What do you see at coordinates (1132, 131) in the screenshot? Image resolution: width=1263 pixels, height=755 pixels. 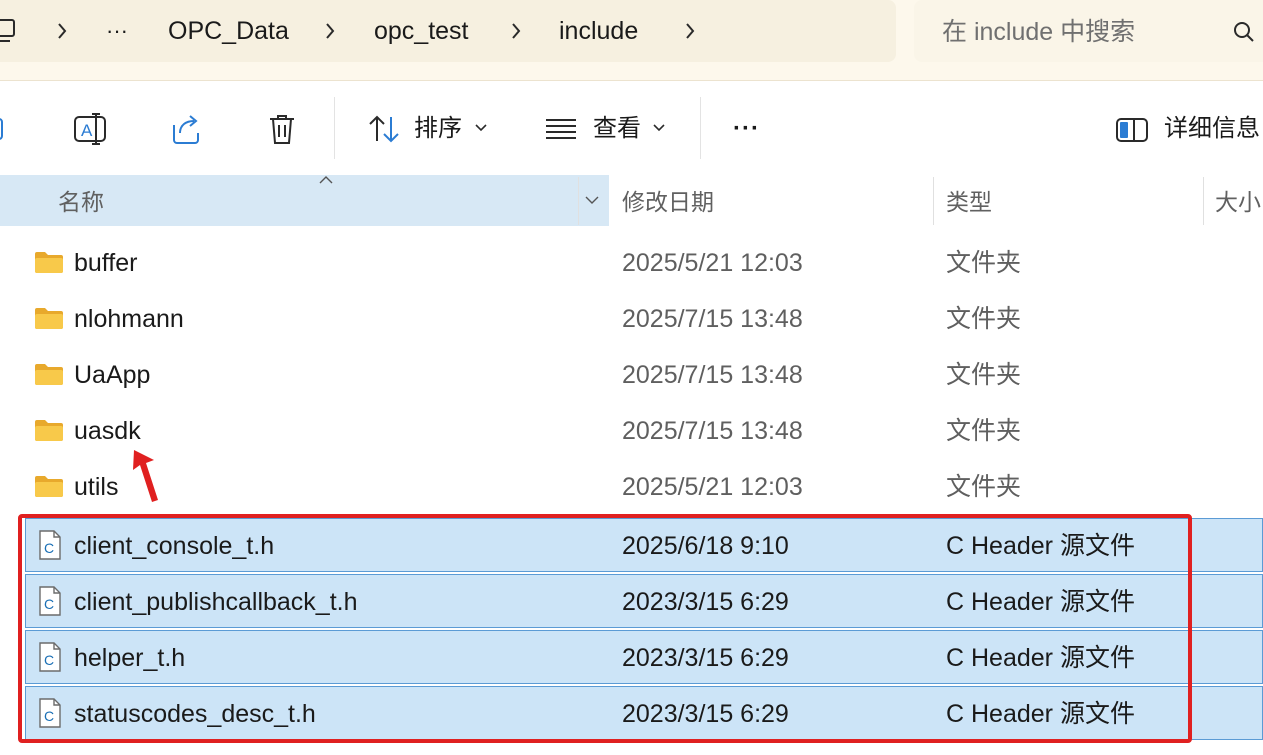 I see `details-pane-icon` at bounding box center [1132, 131].